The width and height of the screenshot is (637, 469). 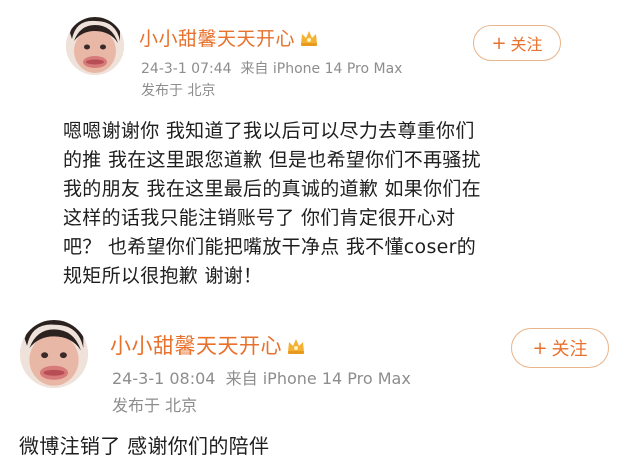 What do you see at coordinates (186, 69) in the screenshot?
I see `post-timestamp: 24-3-1 07:44` at bounding box center [186, 69].